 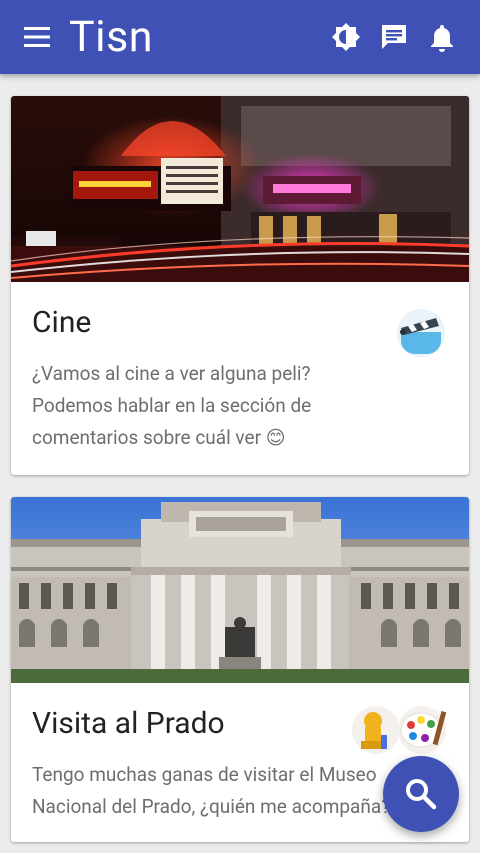 I want to click on art-bust-palette-icon, so click(x=399, y=730).